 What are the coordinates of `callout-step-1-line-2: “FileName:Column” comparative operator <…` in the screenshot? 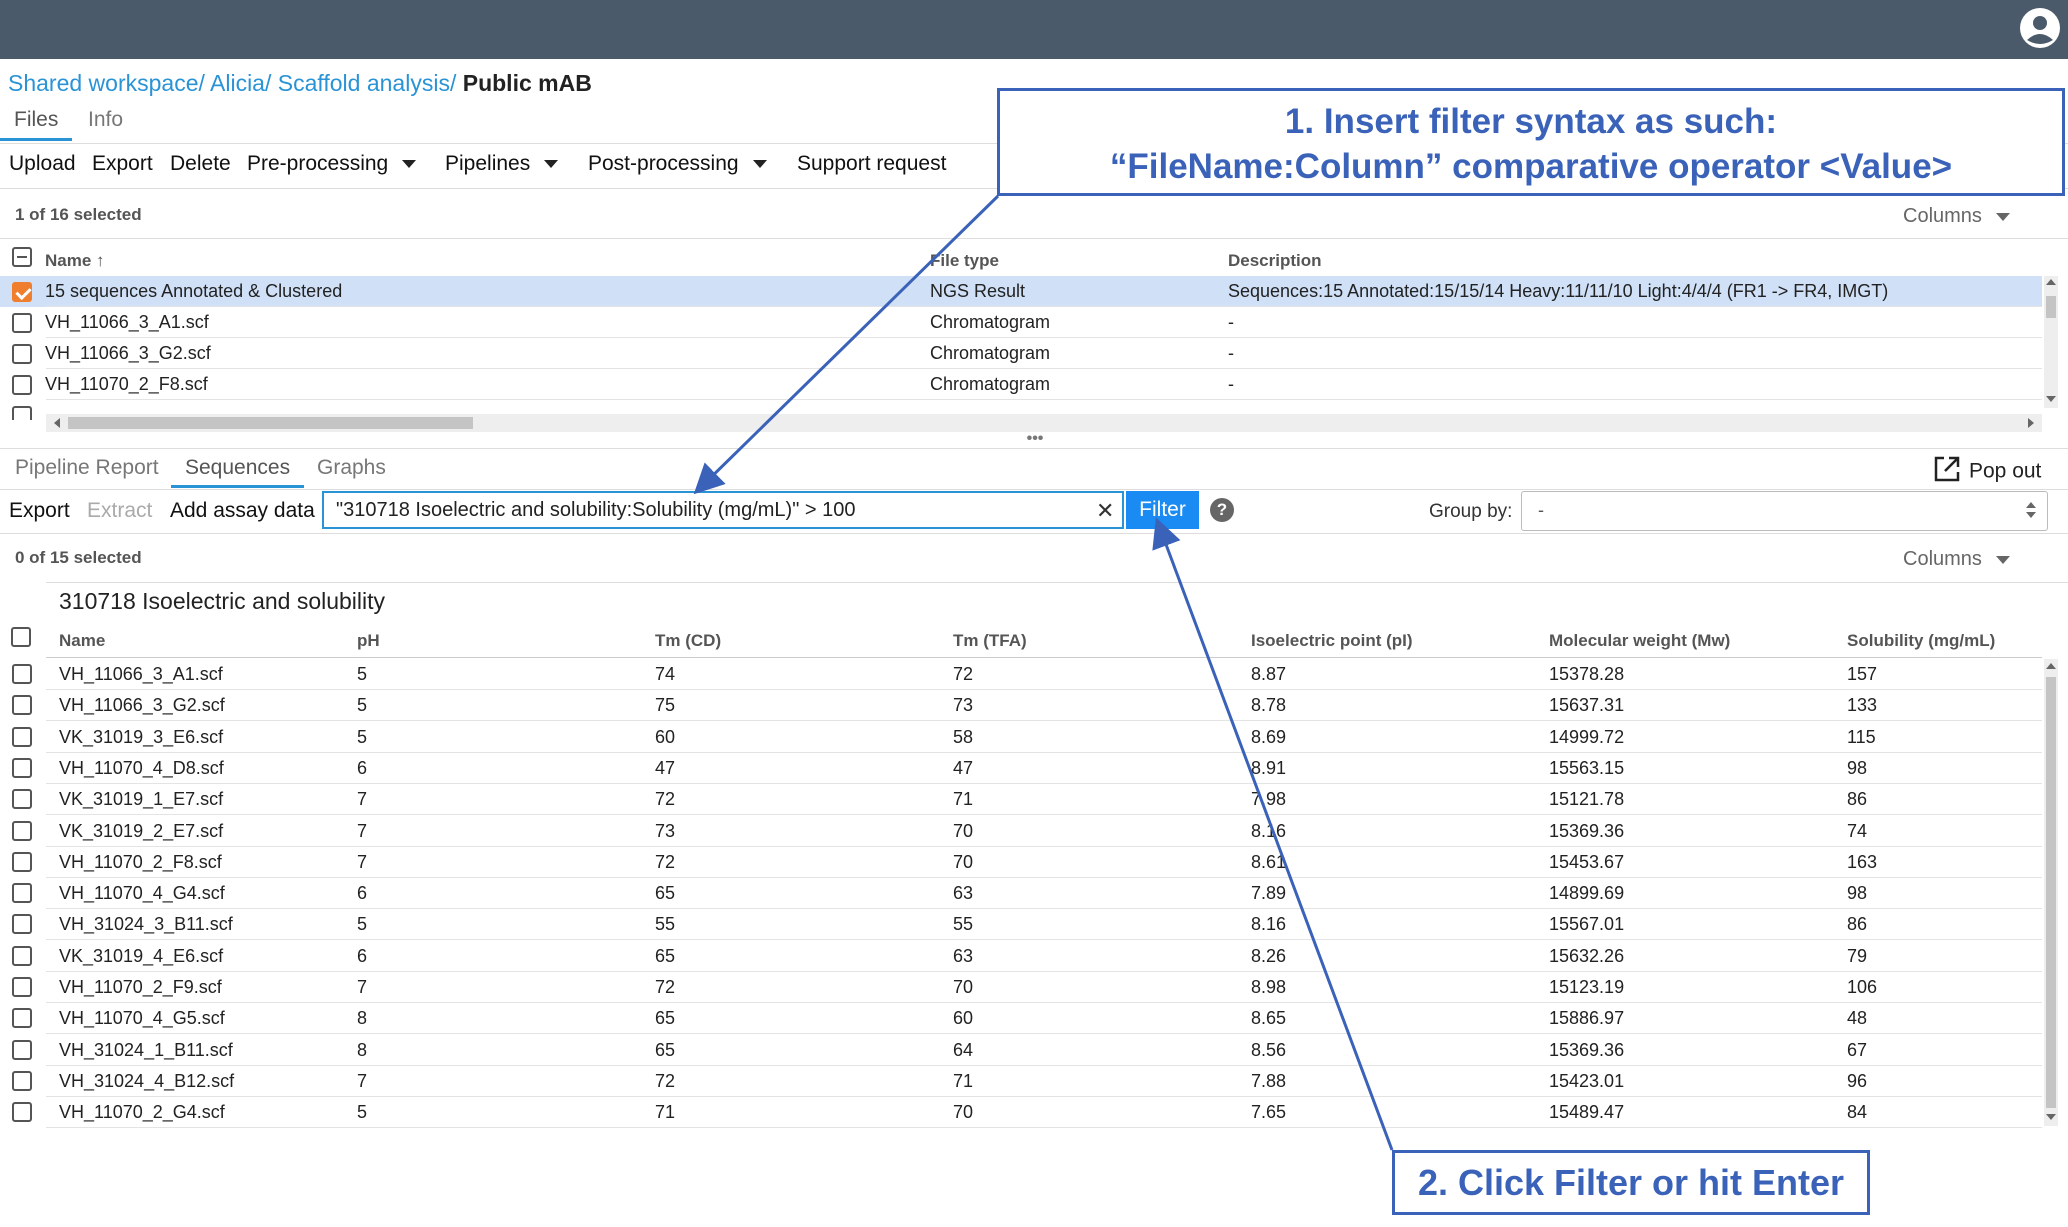 It's located at (1531, 166).